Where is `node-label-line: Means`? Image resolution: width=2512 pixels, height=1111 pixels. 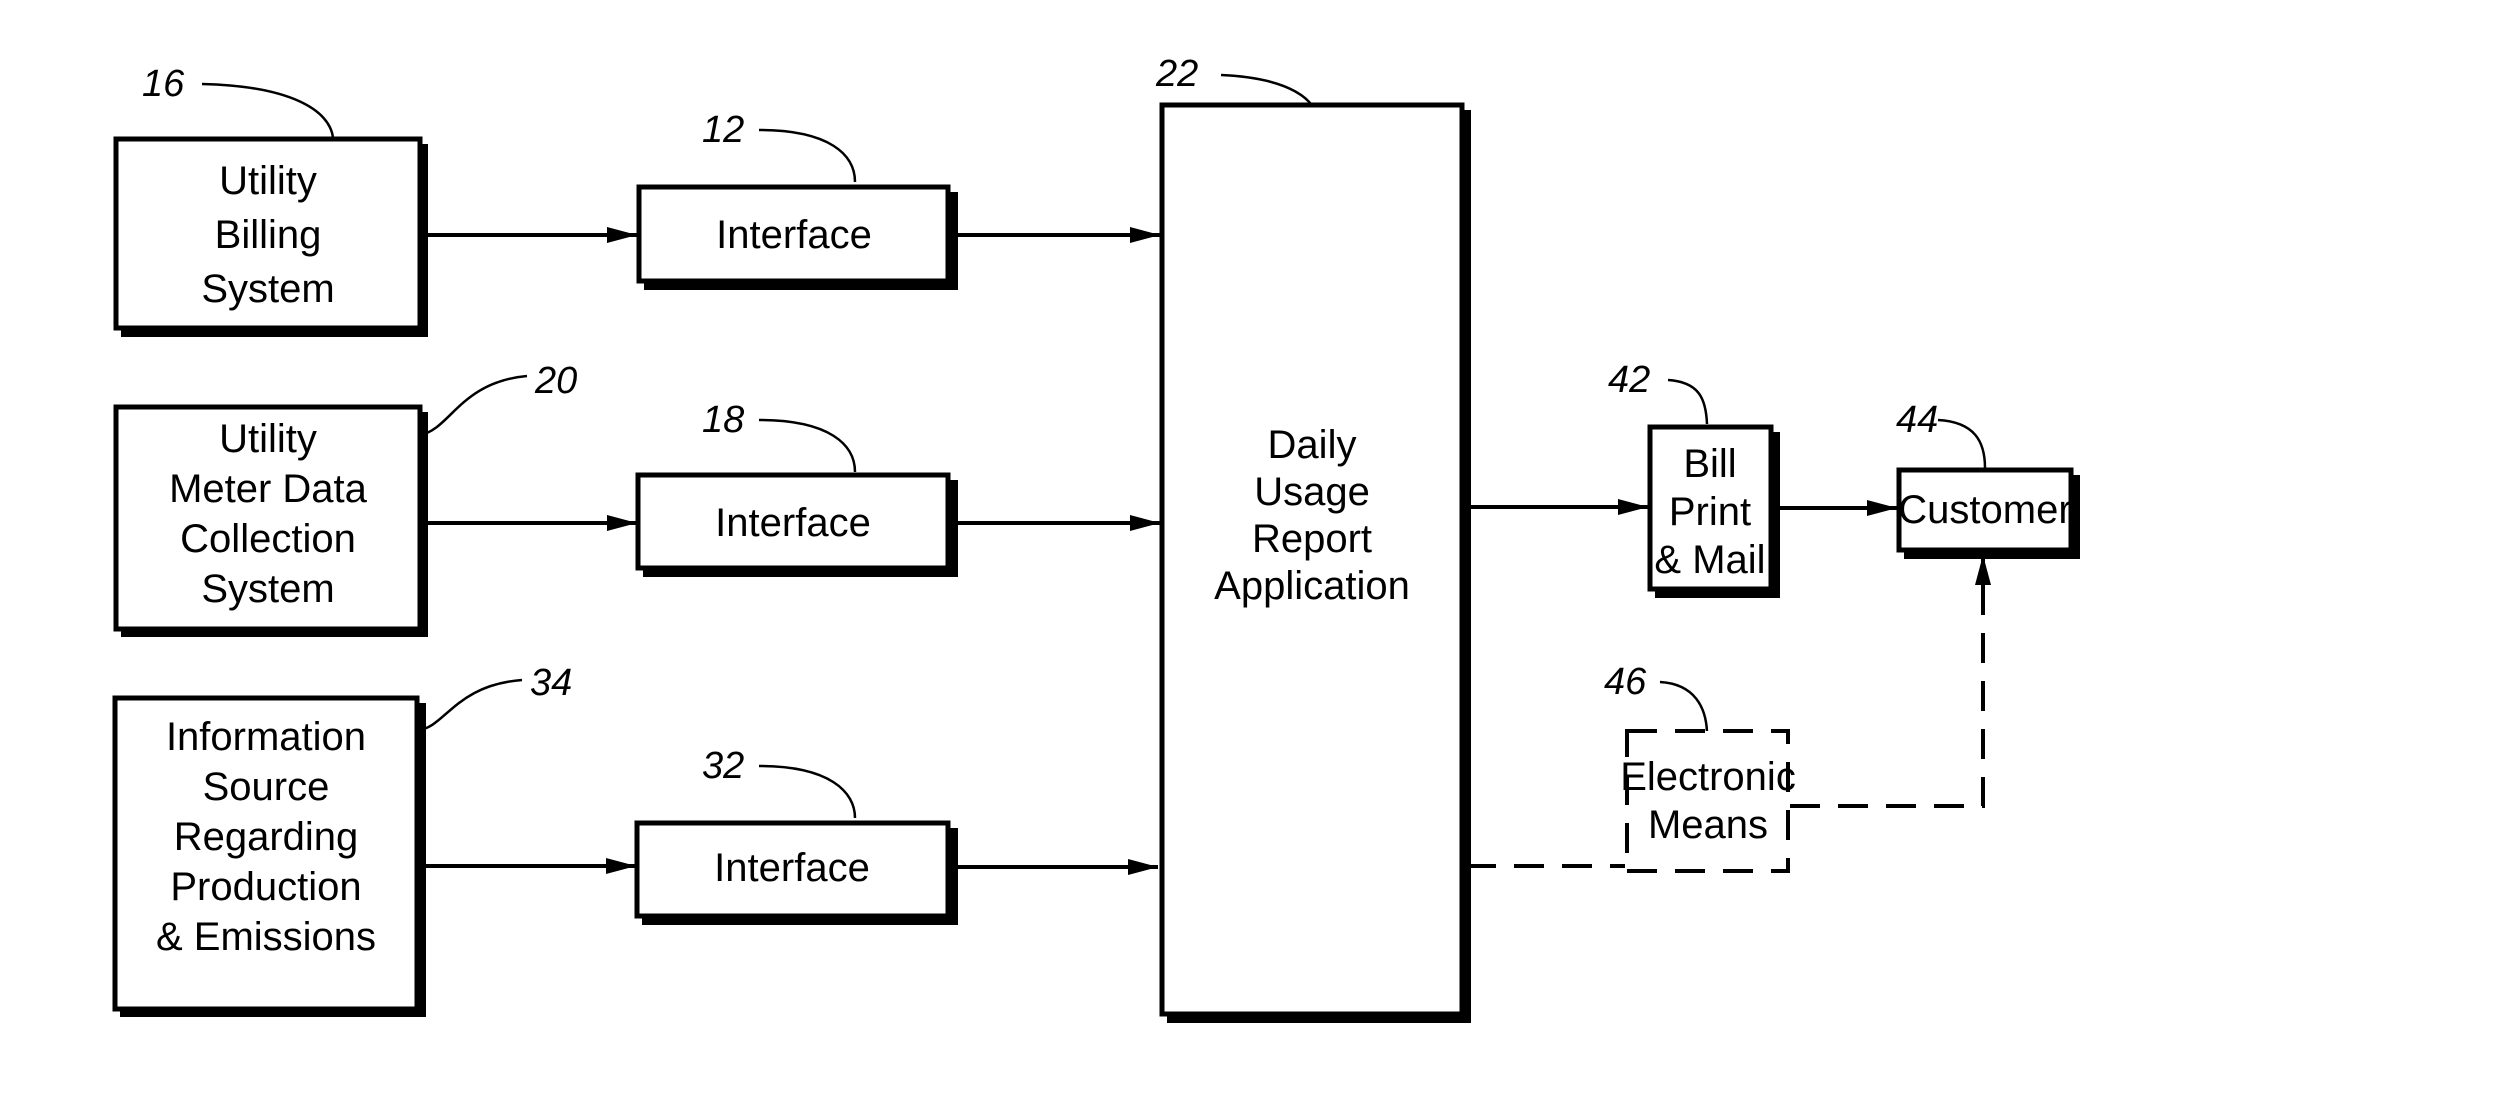 node-label-line: Means is located at coordinates (1708, 825).